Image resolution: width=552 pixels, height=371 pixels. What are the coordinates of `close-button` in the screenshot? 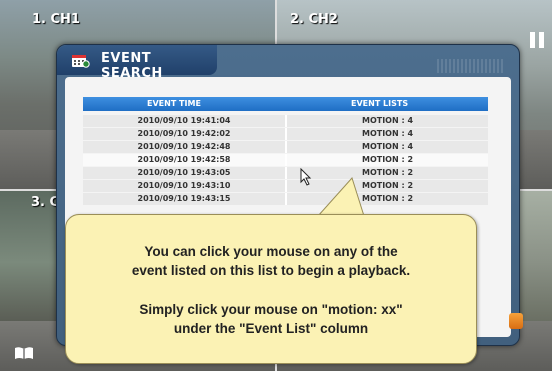 It's located at (516, 321).